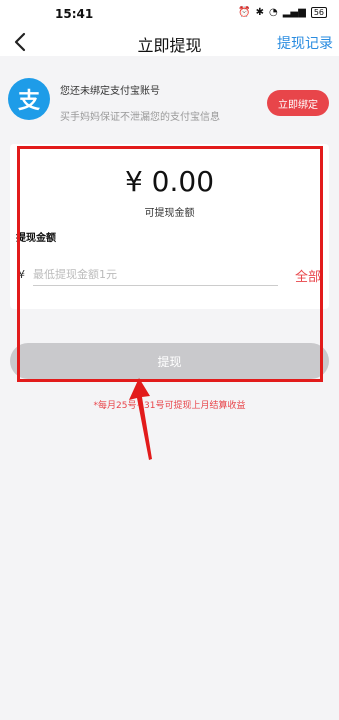 This screenshot has width=339, height=720. What do you see at coordinates (169, 99) in the screenshot?
I see `alipay-bind-card: 支 您还未绑定支付宝账号 买手妈妈保证不泄漏您的支付宝信息 立即绑定` at bounding box center [169, 99].